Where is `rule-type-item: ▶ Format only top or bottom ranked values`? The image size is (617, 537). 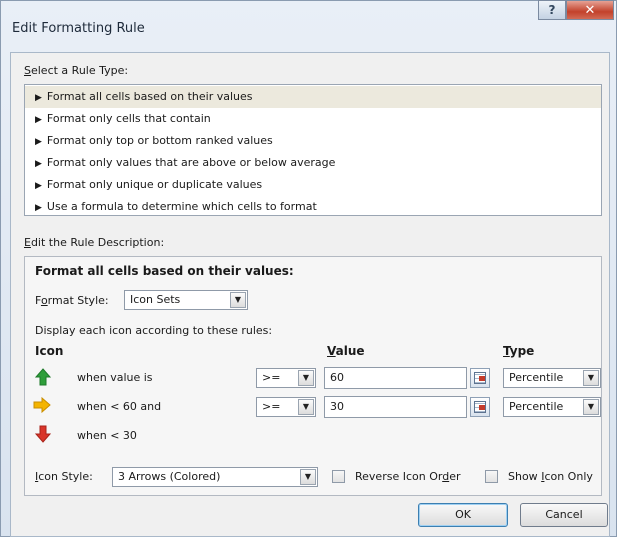
rule-type-item: ▶ Format only top or bottom ranked values is located at coordinates (313, 141).